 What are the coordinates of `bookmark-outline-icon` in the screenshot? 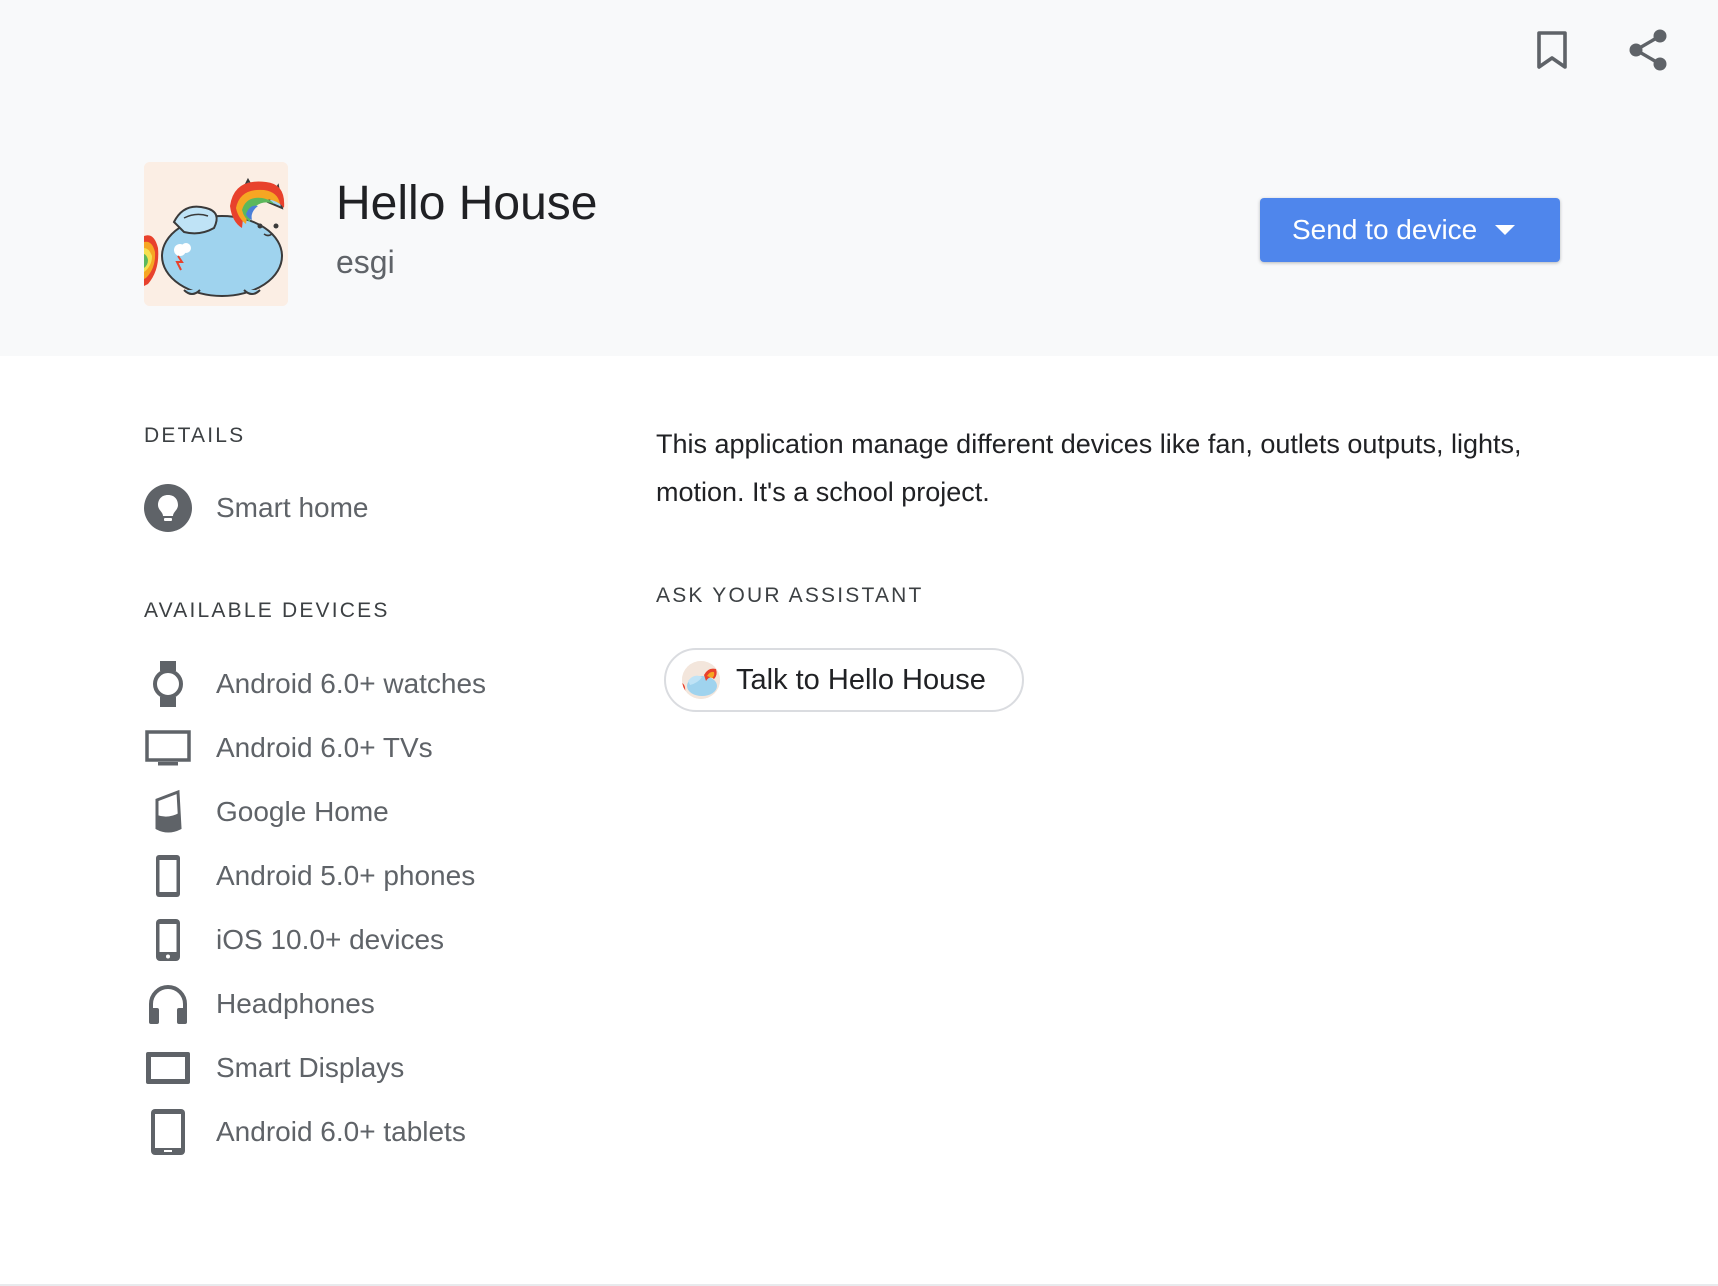 It's located at (1552, 50).